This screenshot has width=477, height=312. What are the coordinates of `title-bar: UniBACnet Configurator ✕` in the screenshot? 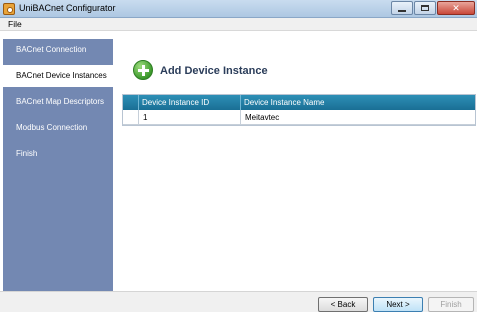 It's located at (238, 9).